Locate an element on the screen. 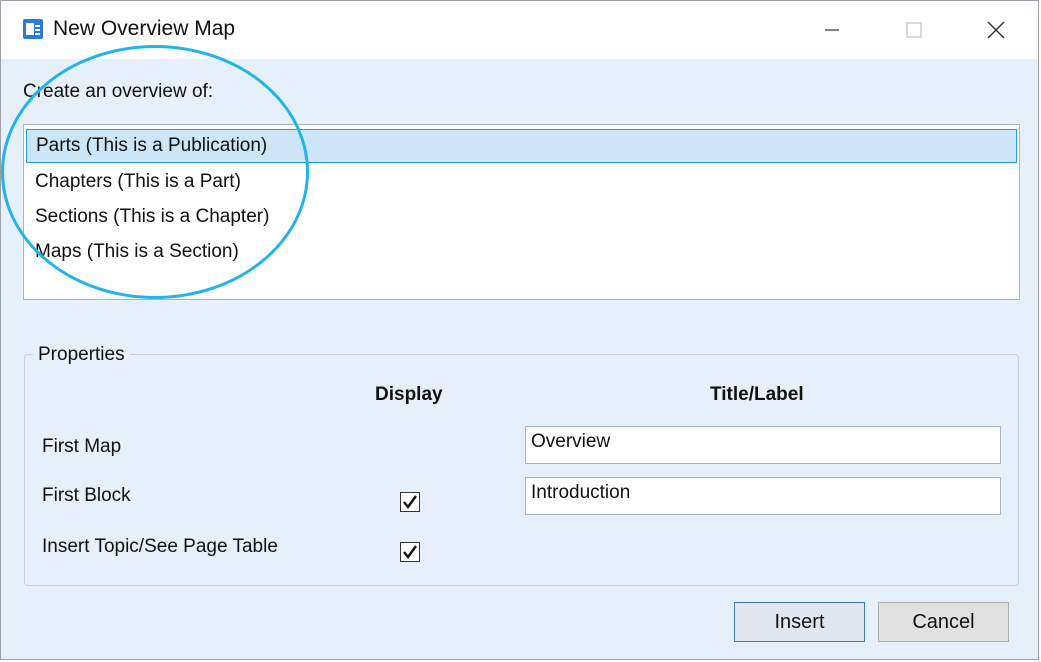 The width and height of the screenshot is (1041, 662). minimize-button is located at coordinates (832, 30).